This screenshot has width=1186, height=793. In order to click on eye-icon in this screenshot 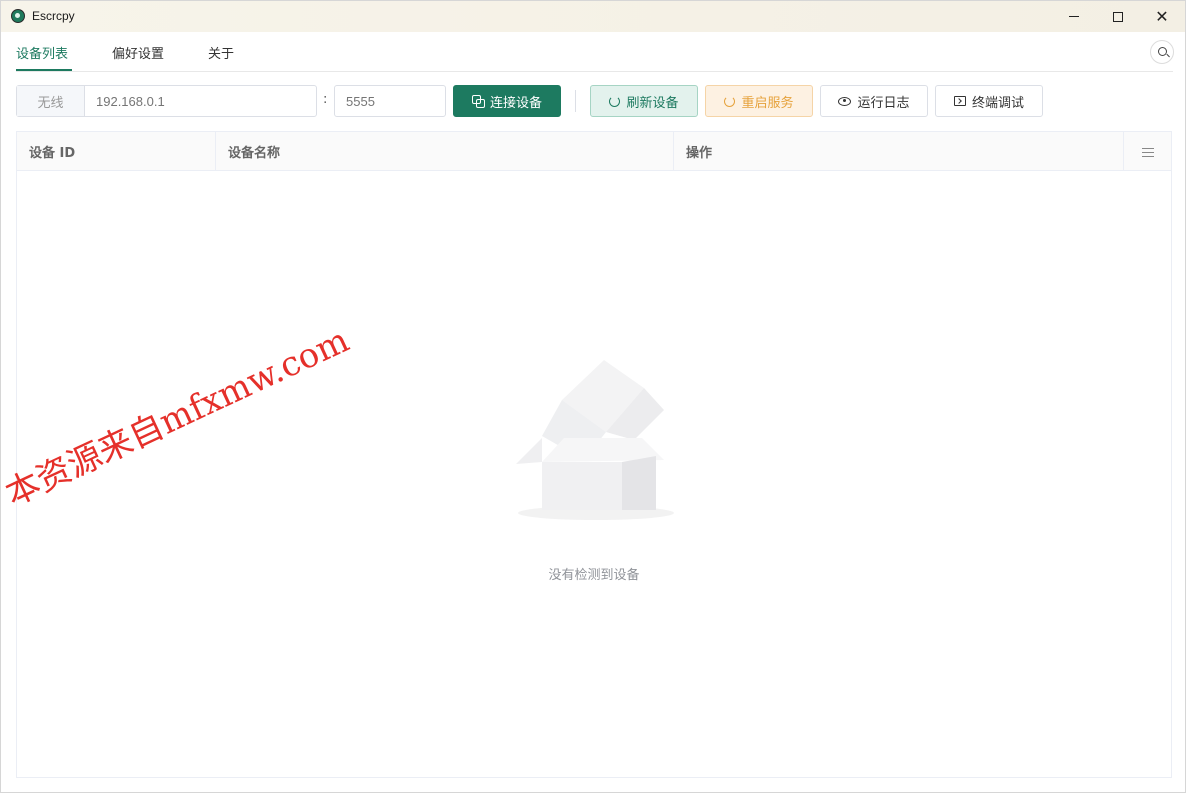, I will do `click(845, 101)`.